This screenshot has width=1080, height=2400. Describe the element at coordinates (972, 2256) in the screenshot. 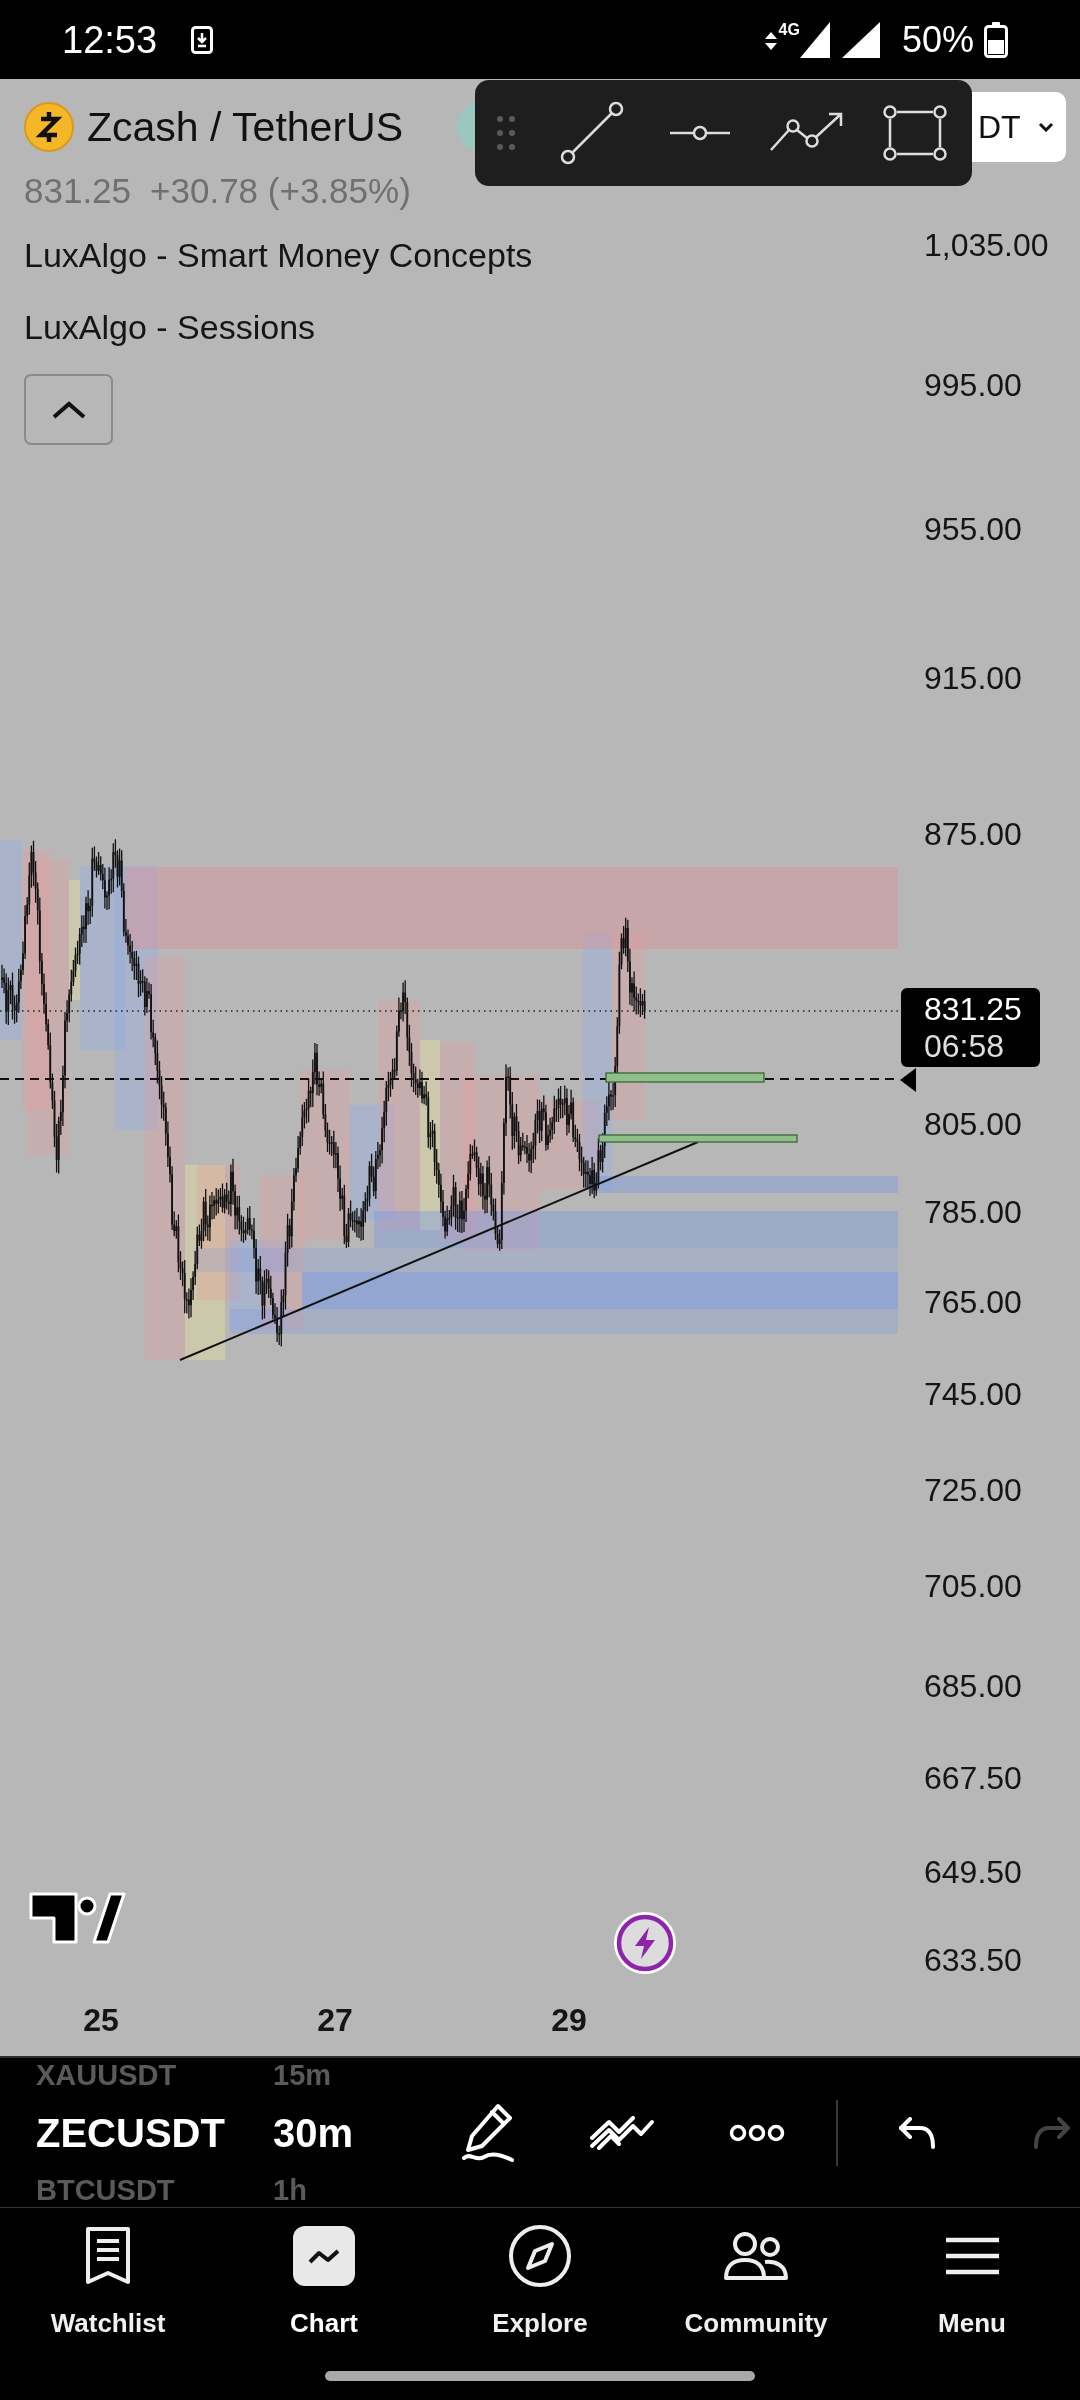

I see `menu-icon` at that location.